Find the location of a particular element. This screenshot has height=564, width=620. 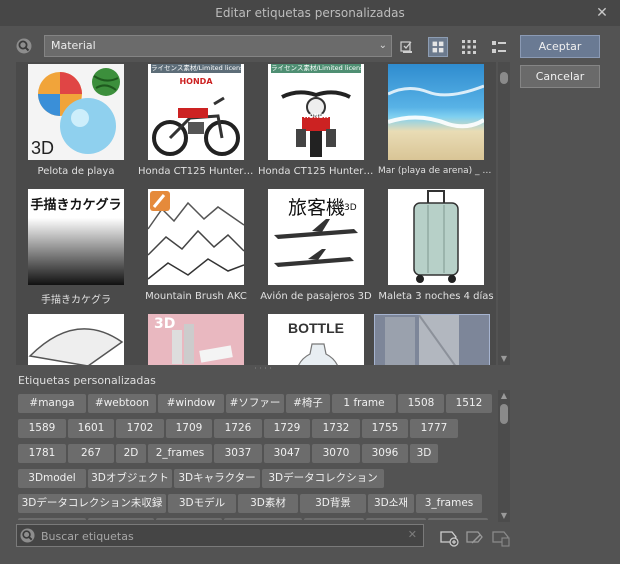

delete-tag-icon is located at coordinates (501, 537).